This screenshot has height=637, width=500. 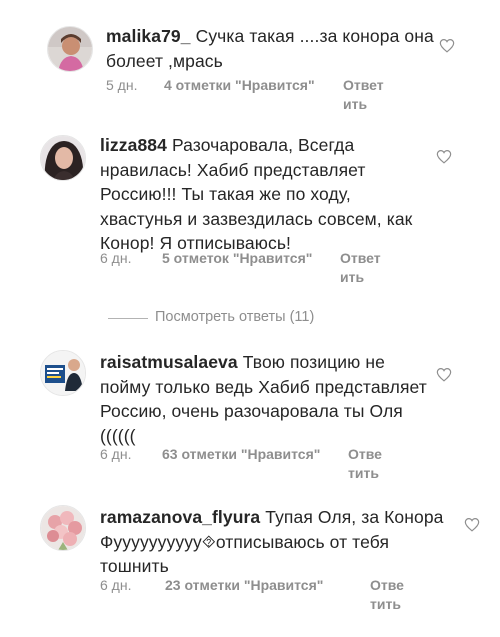 I want to click on view-replies-label: Посмотреть ответы (11), so click(x=234, y=317).